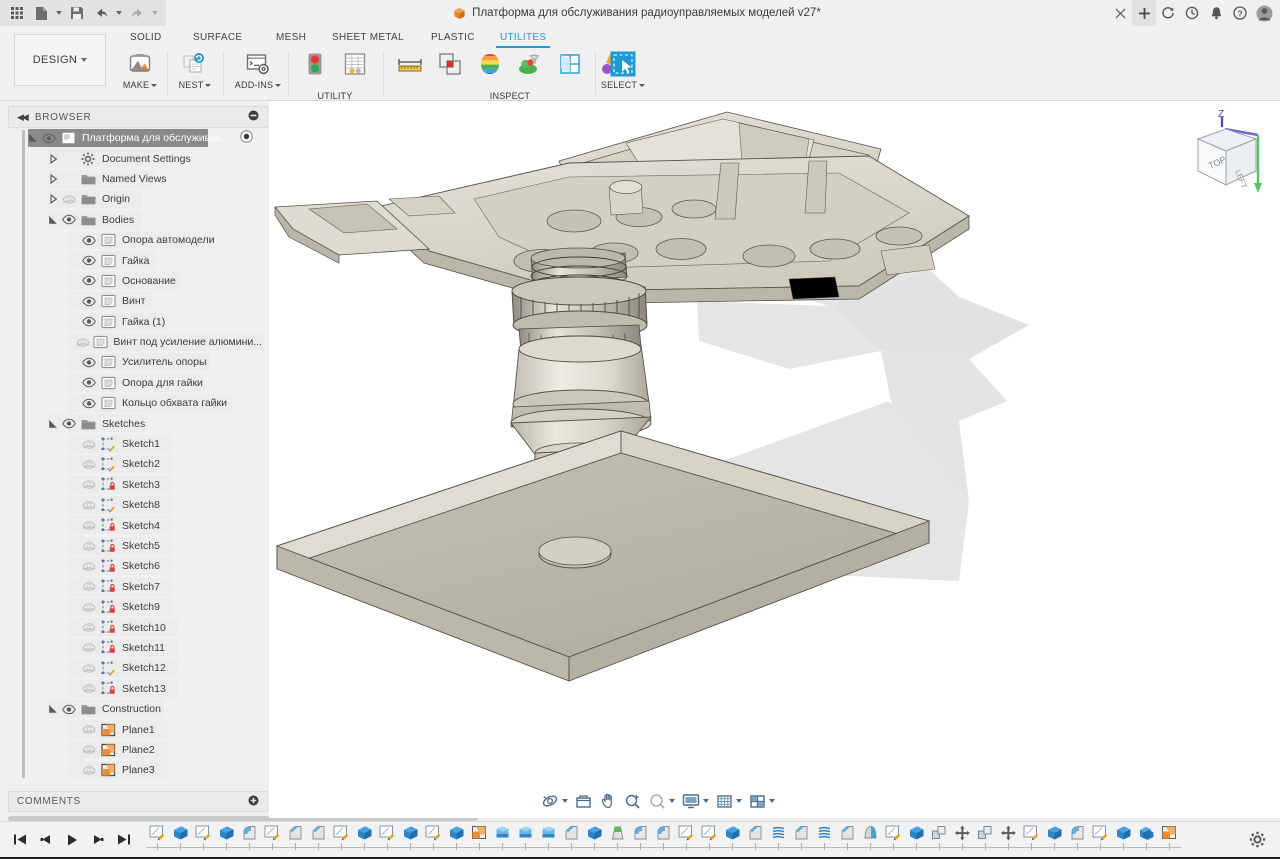 This screenshot has height=859, width=1280. What do you see at coordinates (138, 689) in the screenshot?
I see `tree-item-27: Sketch13` at bounding box center [138, 689].